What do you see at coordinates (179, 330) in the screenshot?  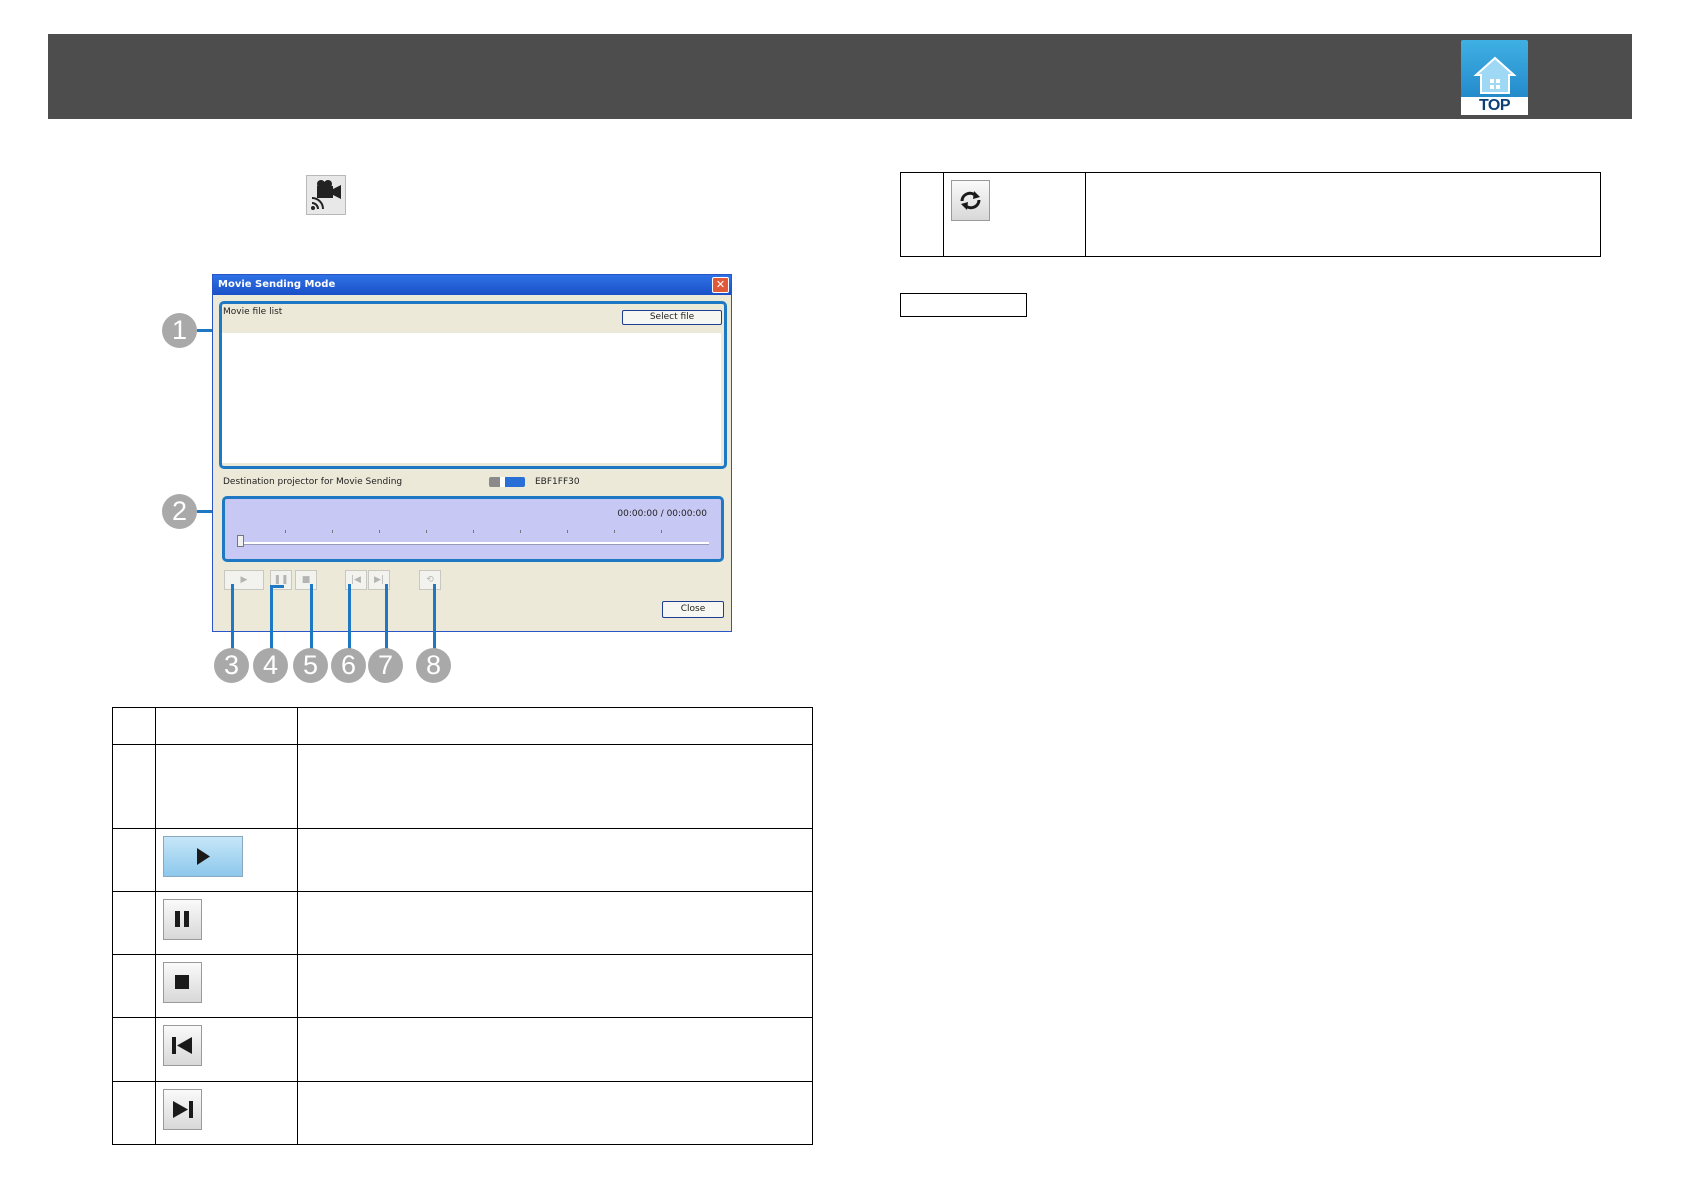 I see `callout-number-1: 1` at bounding box center [179, 330].